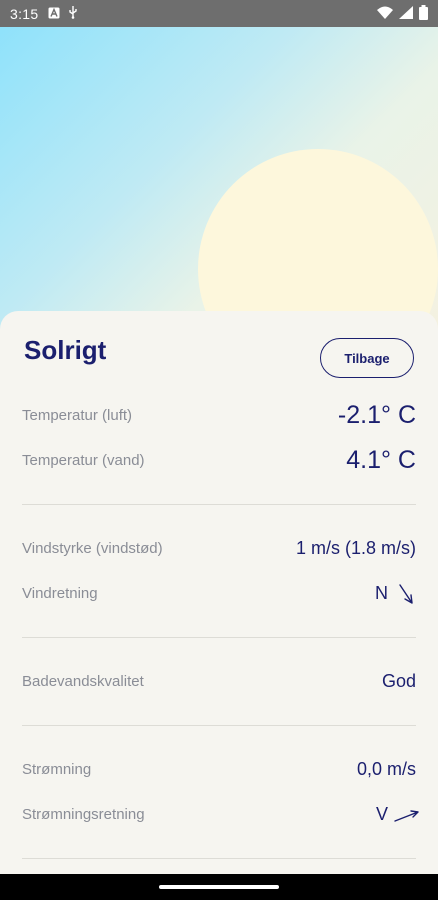 Image resolution: width=438 pixels, height=900 pixels. What do you see at coordinates (406, 13) in the screenshot?
I see `signal-icon` at bounding box center [406, 13].